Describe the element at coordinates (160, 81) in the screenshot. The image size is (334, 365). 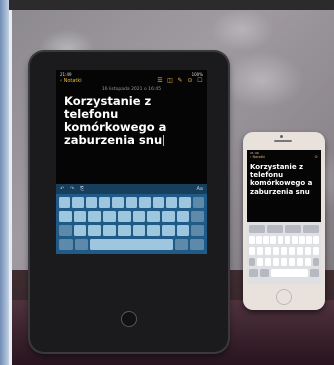
I see `checklist-icon: ☰` at that location.